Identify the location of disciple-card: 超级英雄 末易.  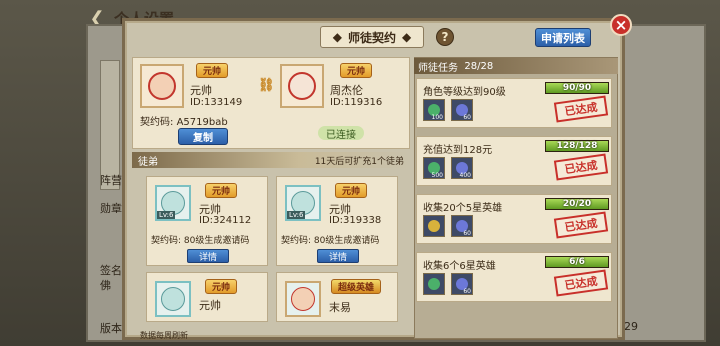
(337, 297).